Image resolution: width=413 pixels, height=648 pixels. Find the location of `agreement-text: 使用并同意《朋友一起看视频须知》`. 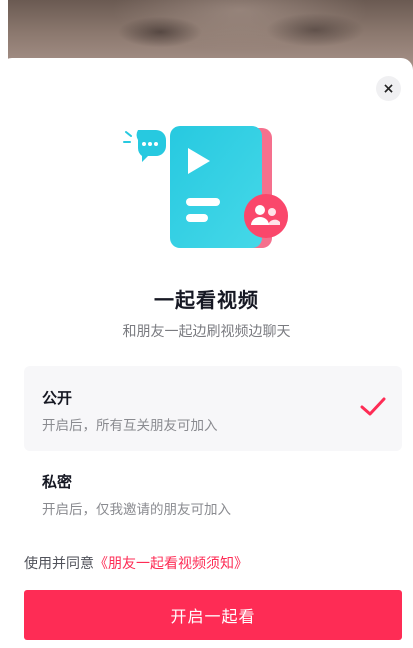

agreement-text: 使用并同意《朋友一起看视频须知》 is located at coordinates (136, 563).